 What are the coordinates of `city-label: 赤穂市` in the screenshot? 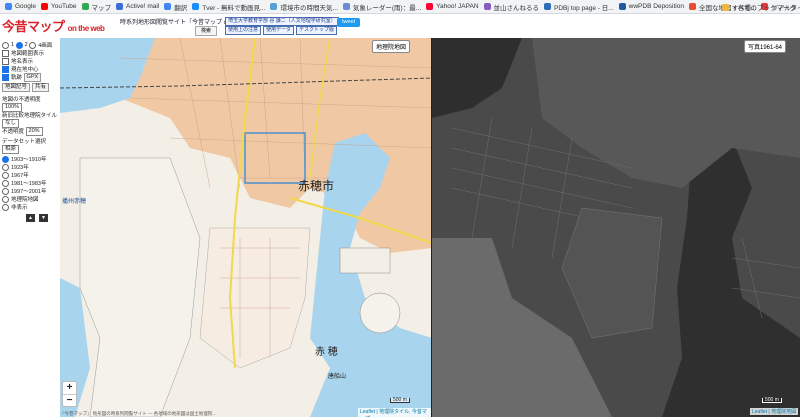 It's located at (316, 185).